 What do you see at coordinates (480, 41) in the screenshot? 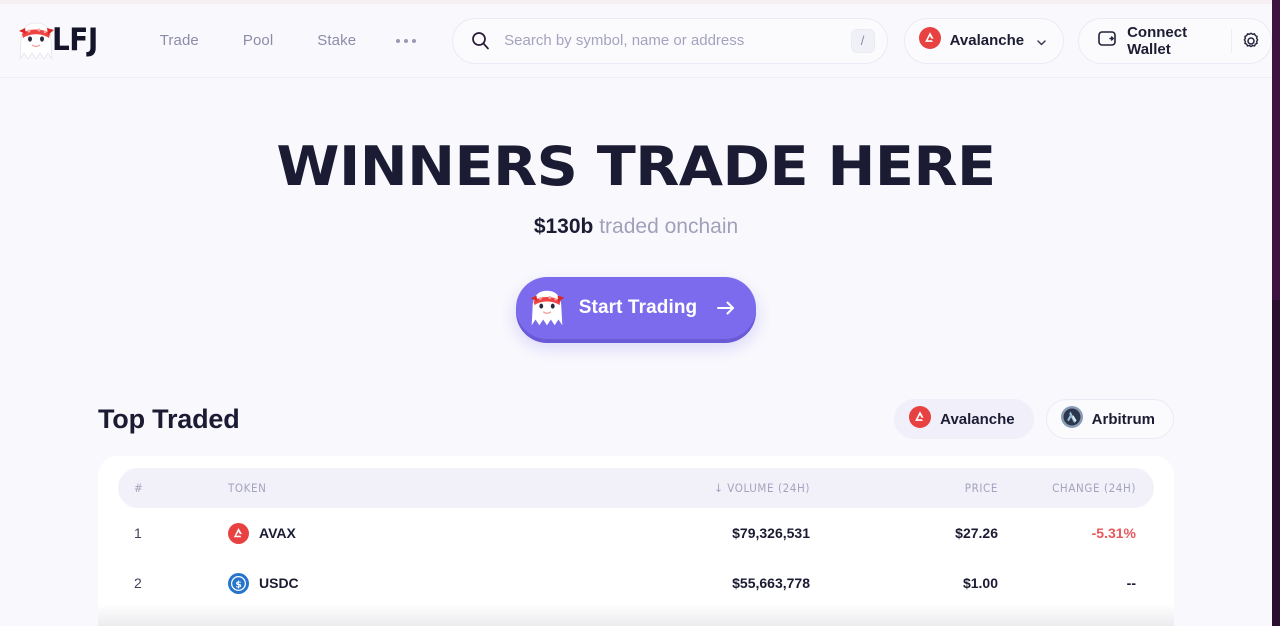
I see `search-icon` at bounding box center [480, 41].